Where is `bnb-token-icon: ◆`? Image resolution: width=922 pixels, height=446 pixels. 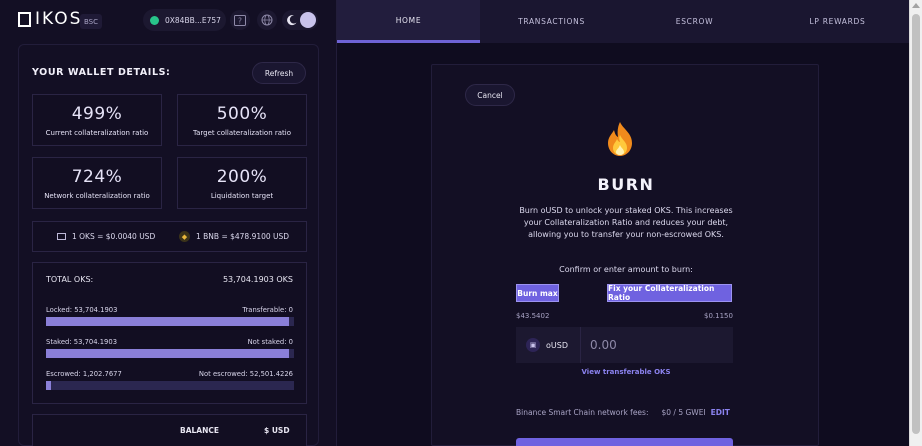 bnb-token-icon: ◆ is located at coordinates (184, 236).